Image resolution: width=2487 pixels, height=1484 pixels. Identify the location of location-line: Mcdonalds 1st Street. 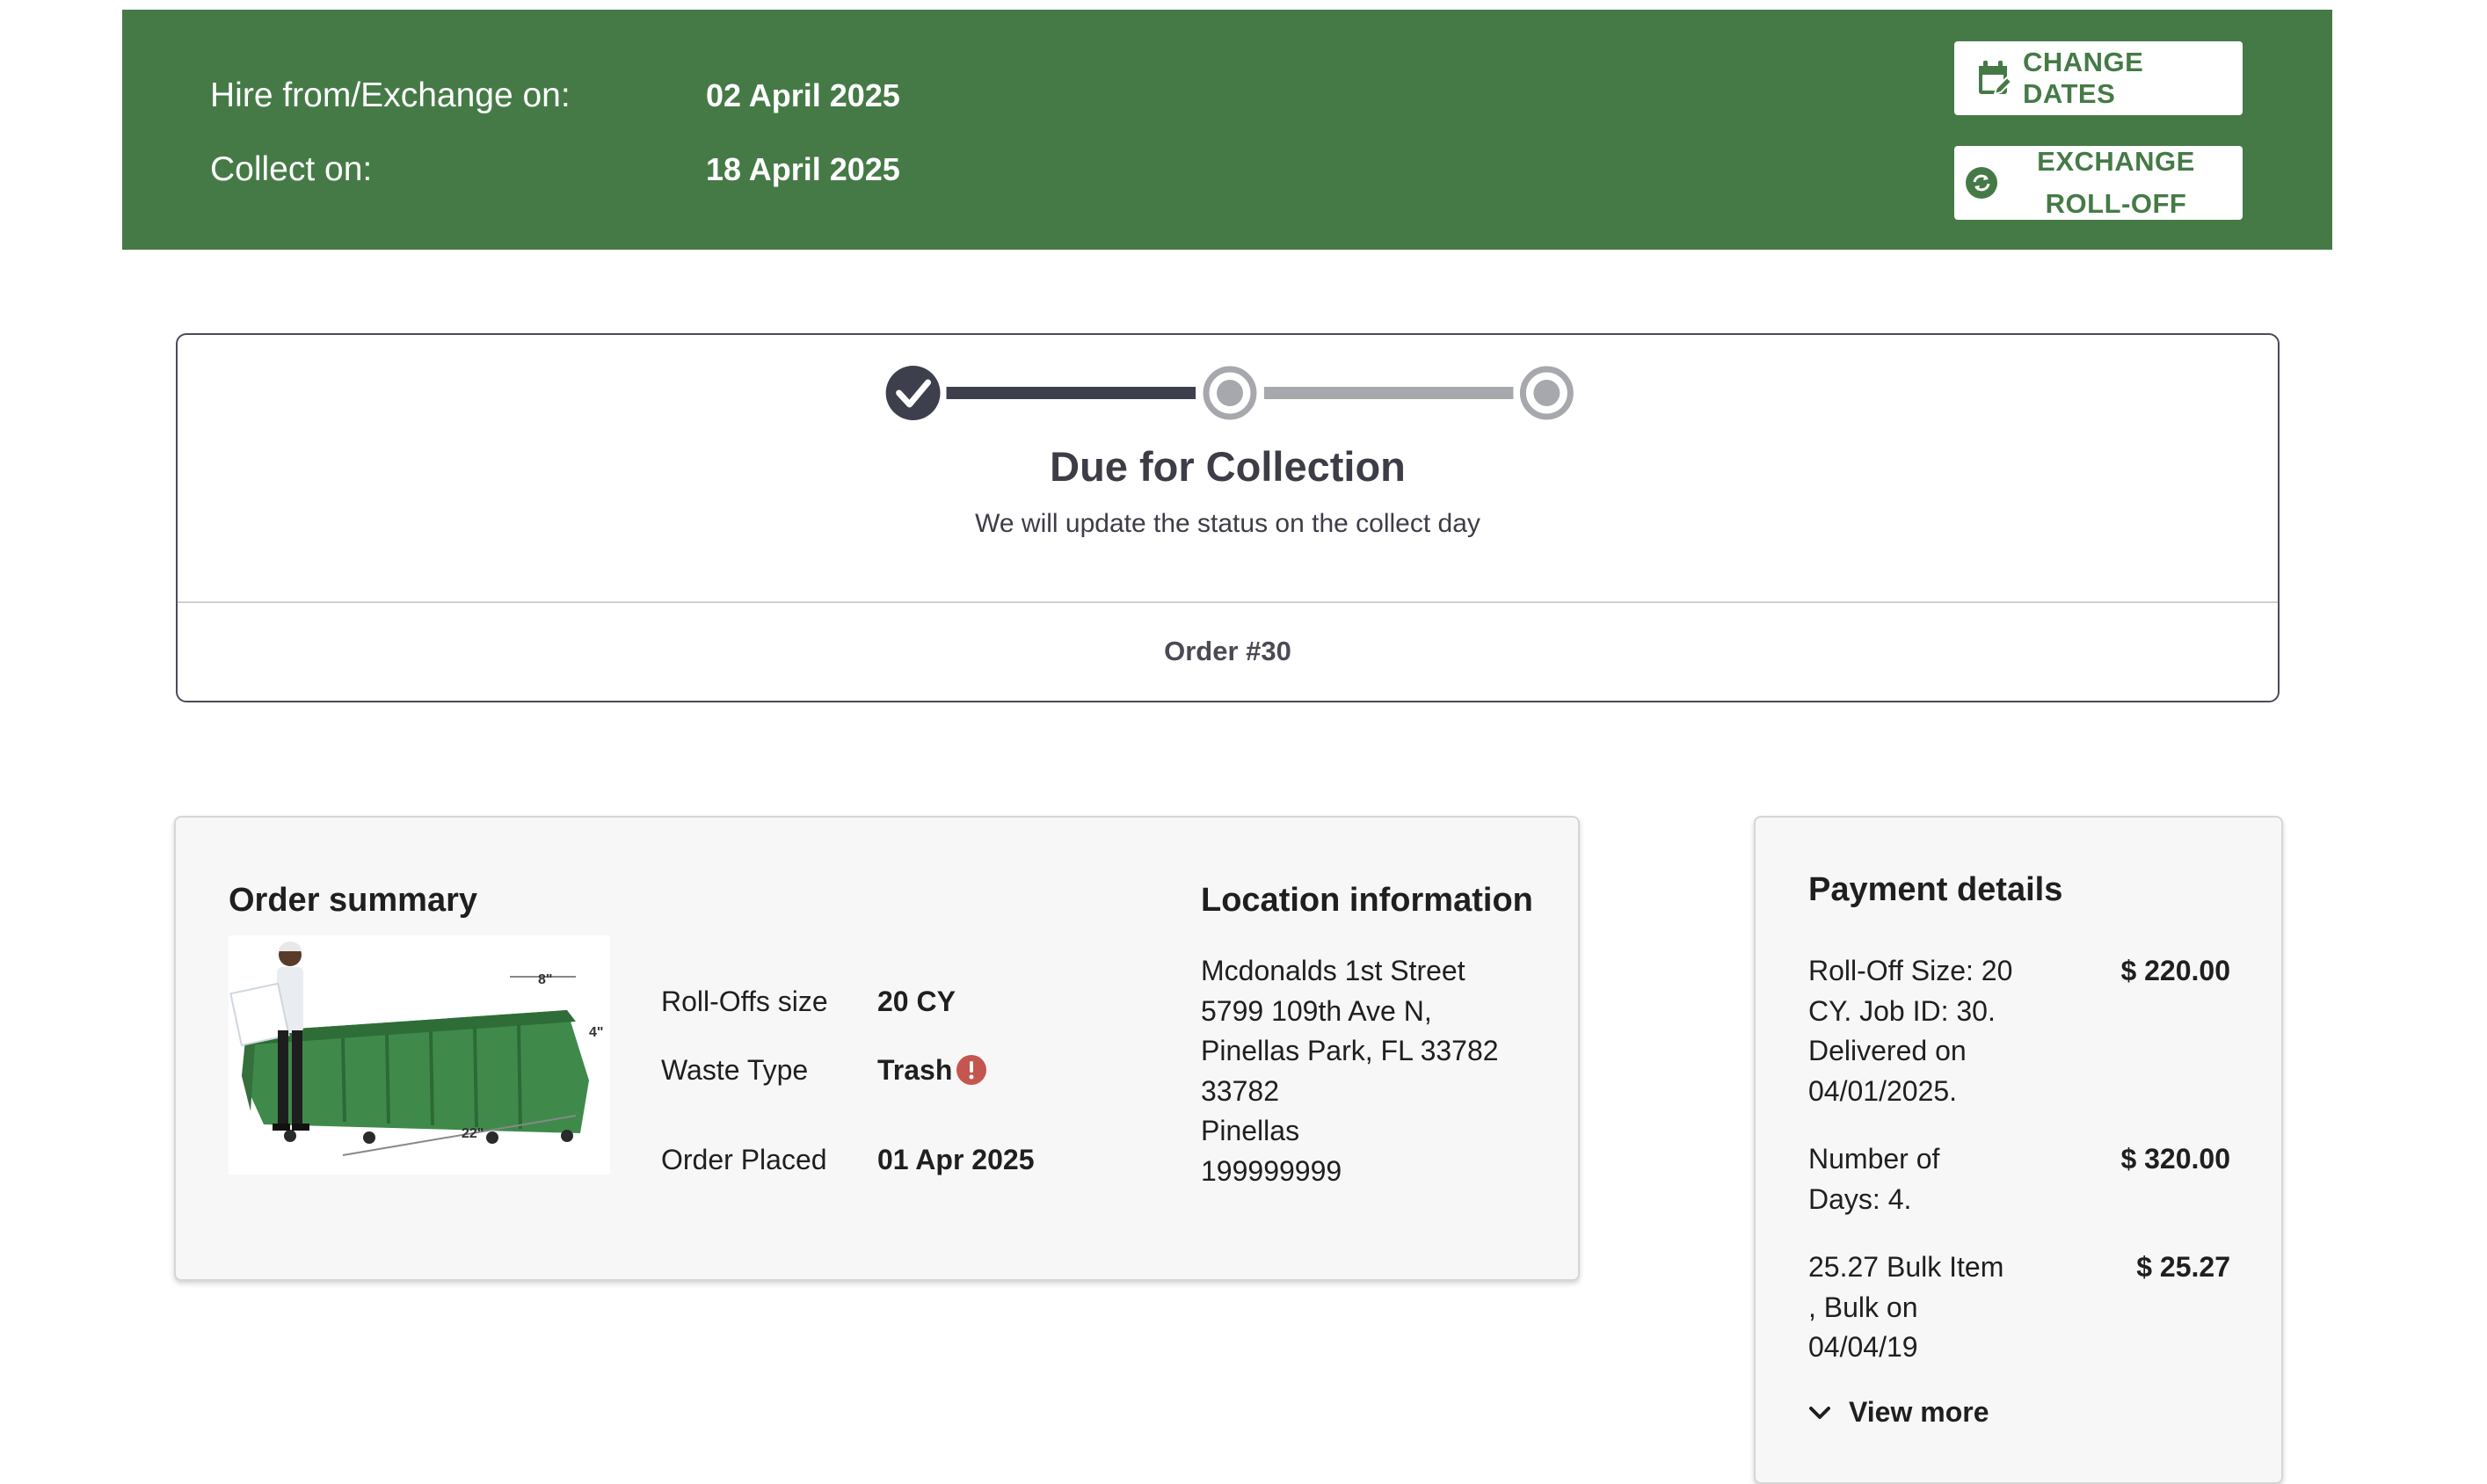
(1333, 970).